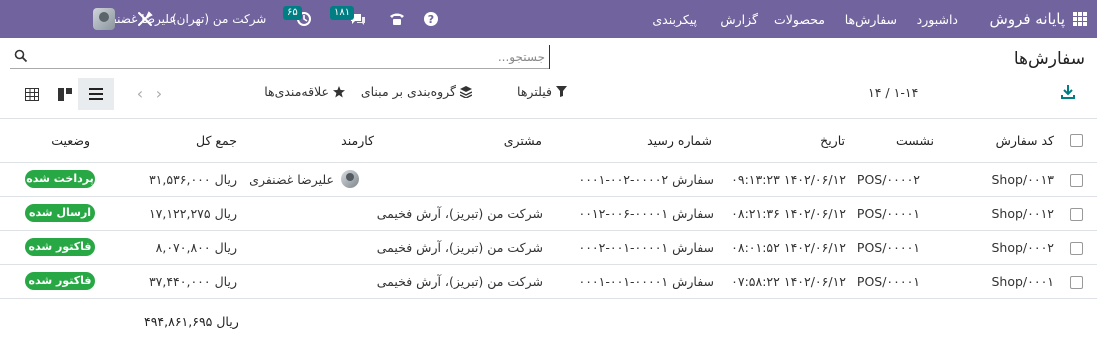  What do you see at coordinates (875, 92) in the screenshot?
I see `pager-total: ۱۴` at bounding box center [875, 92].